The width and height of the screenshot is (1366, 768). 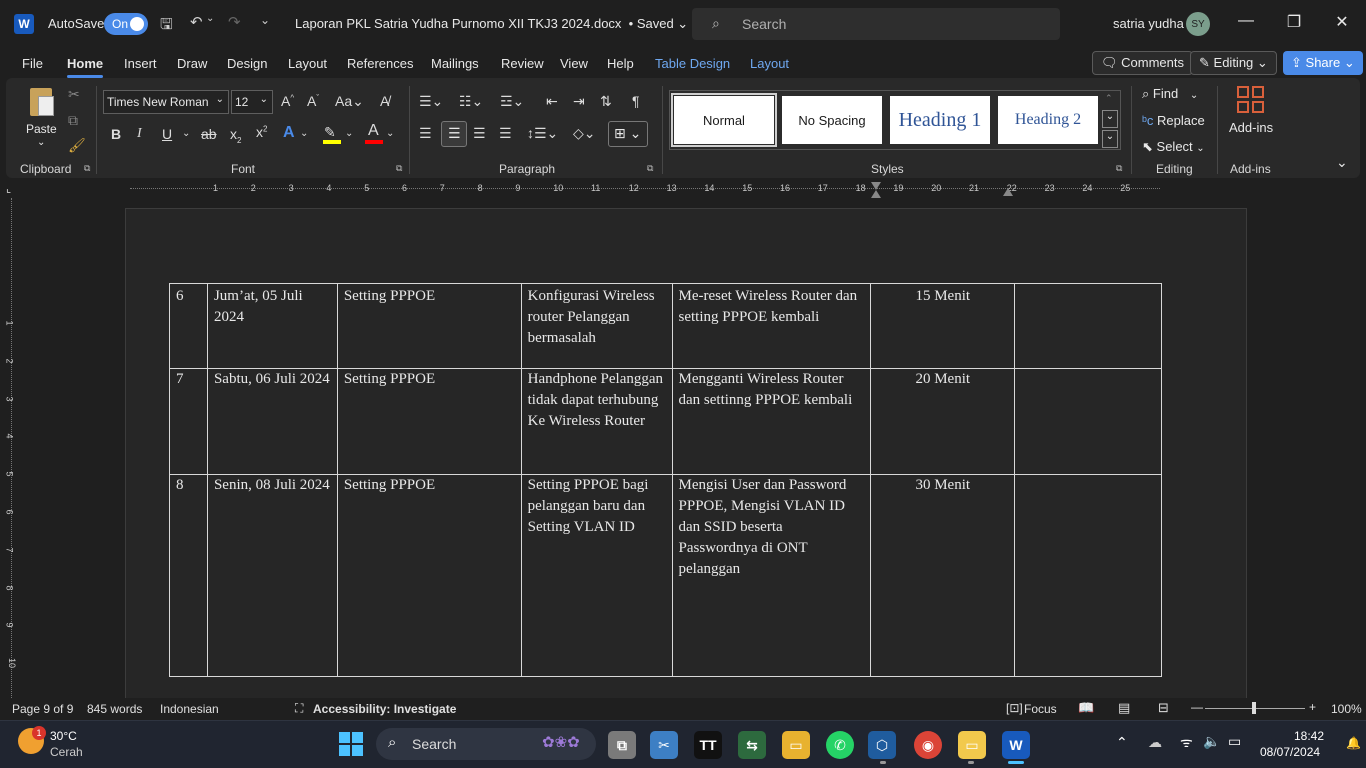 What do you see at coordinates (1198, 24) in the screenshot?
I see `avatar: SY` at bounding box center [1198, 24].